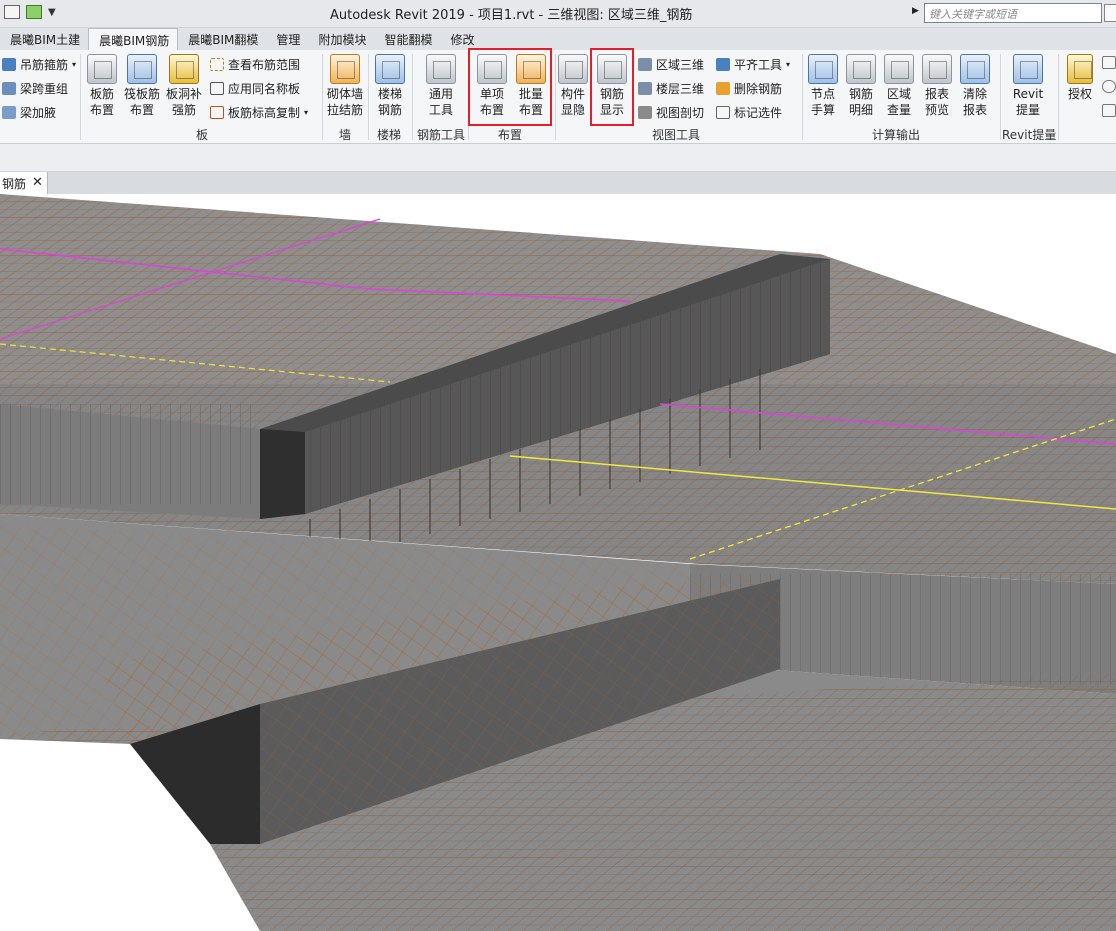 Image resolution: width=1116 pixels, height=931 pixels. Describe the element at coordinates (102, 86) in the screenshot. I see `slab-rebar-button: 板筋 布置` at that location.